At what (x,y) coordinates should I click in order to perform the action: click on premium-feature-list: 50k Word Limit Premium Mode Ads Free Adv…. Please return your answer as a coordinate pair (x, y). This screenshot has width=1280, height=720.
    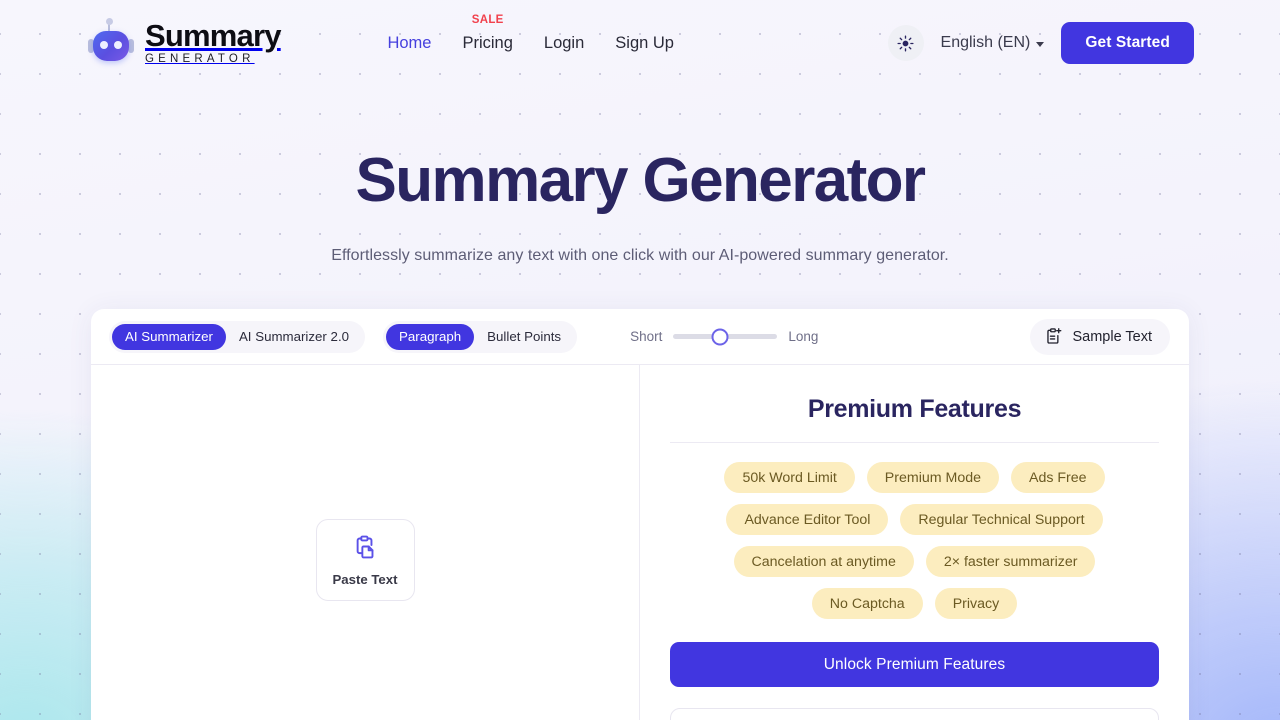
    Looking at the image, I should click on (914, 541).